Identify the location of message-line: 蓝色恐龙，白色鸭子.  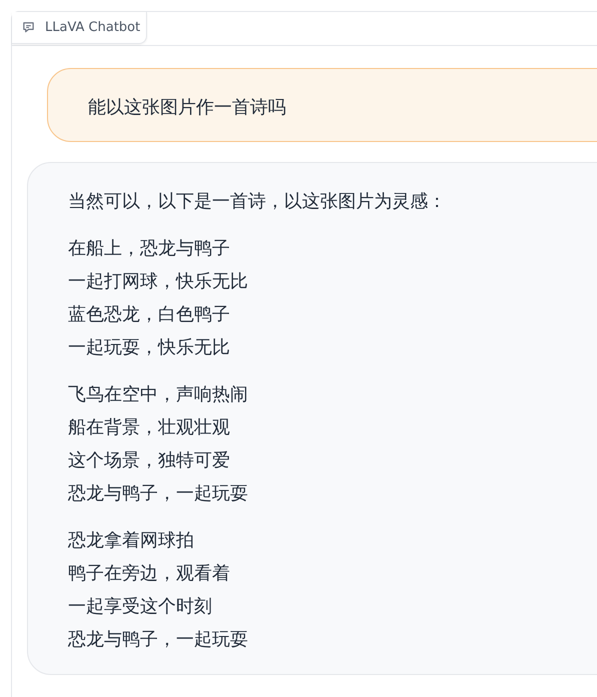
(149, 315).